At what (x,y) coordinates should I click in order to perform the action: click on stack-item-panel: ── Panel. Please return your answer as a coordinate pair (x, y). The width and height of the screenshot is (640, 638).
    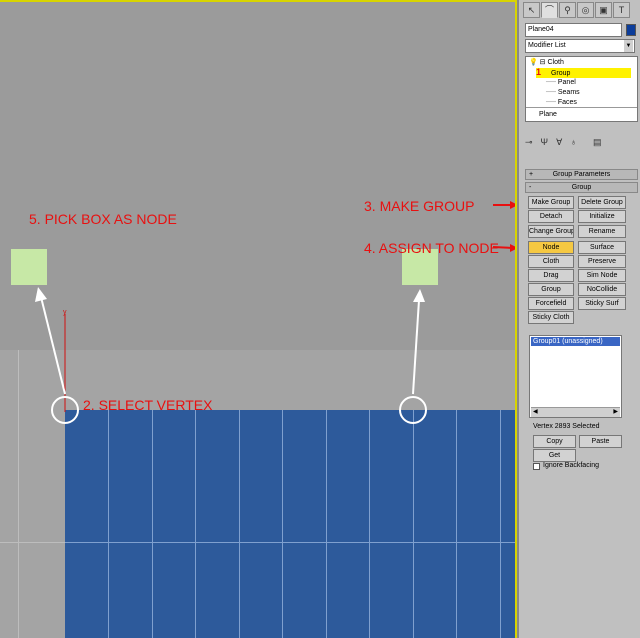
    Looking at the image, I should click on (561, 82).